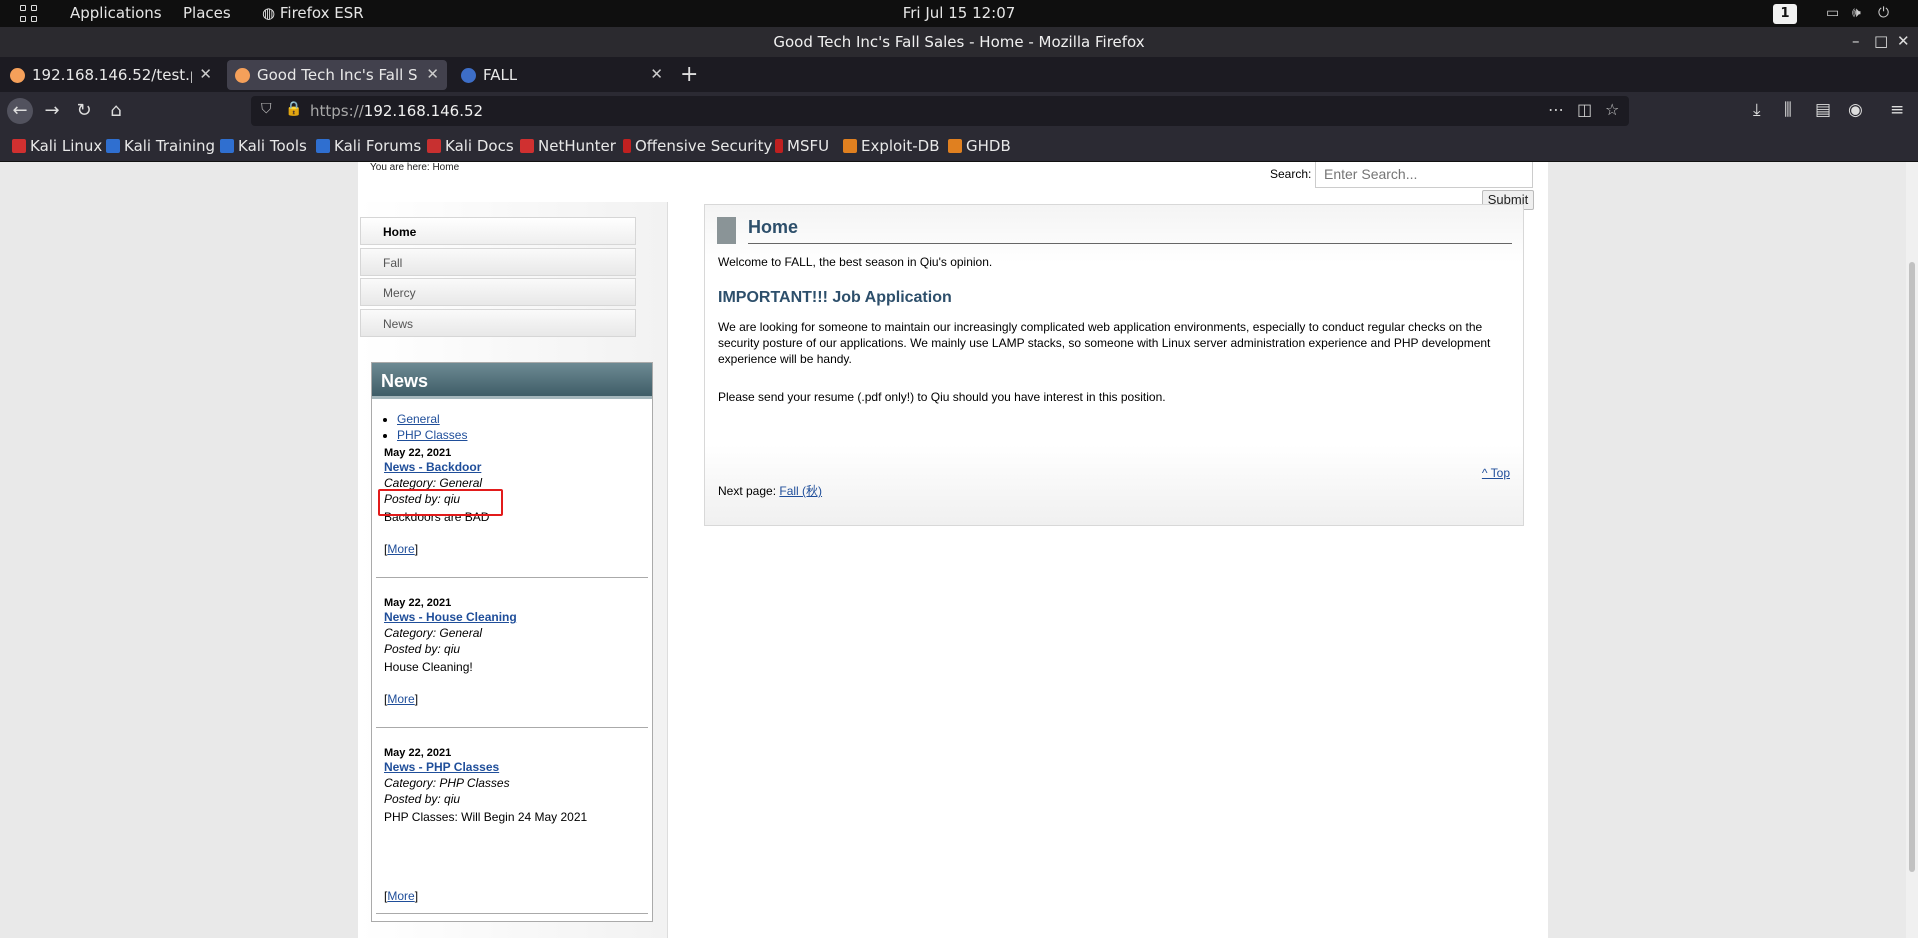 The image size is (1918, 938). What do you see at coordinates (20, 111) in the screenshot?
I see `back-button: ←` at bounding box center [20, 111].